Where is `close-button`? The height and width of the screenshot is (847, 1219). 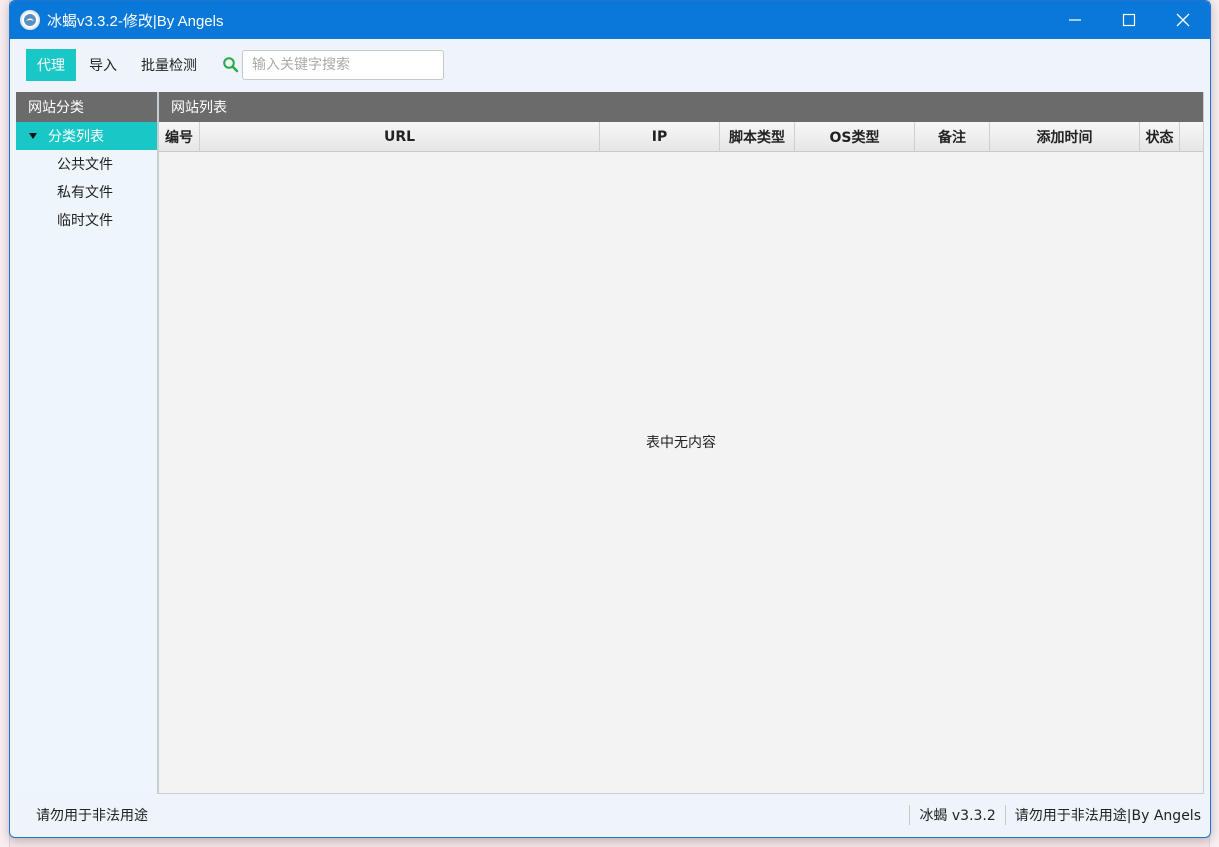
close-button is located at coordinates (1183, 20).